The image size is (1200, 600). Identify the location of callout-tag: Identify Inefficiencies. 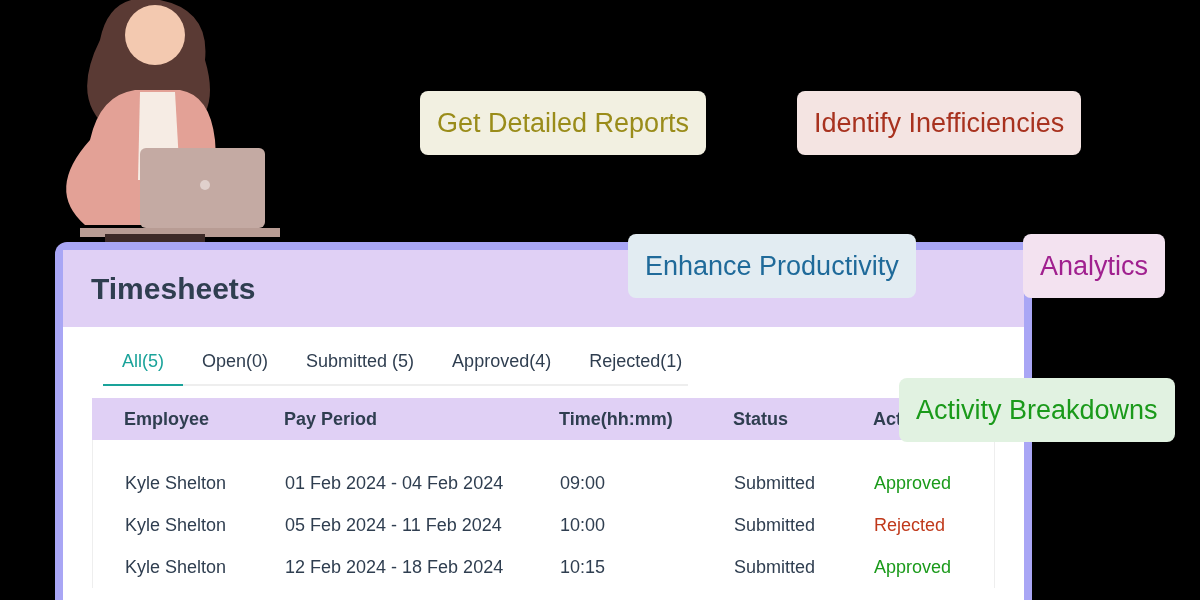
(939, 123).